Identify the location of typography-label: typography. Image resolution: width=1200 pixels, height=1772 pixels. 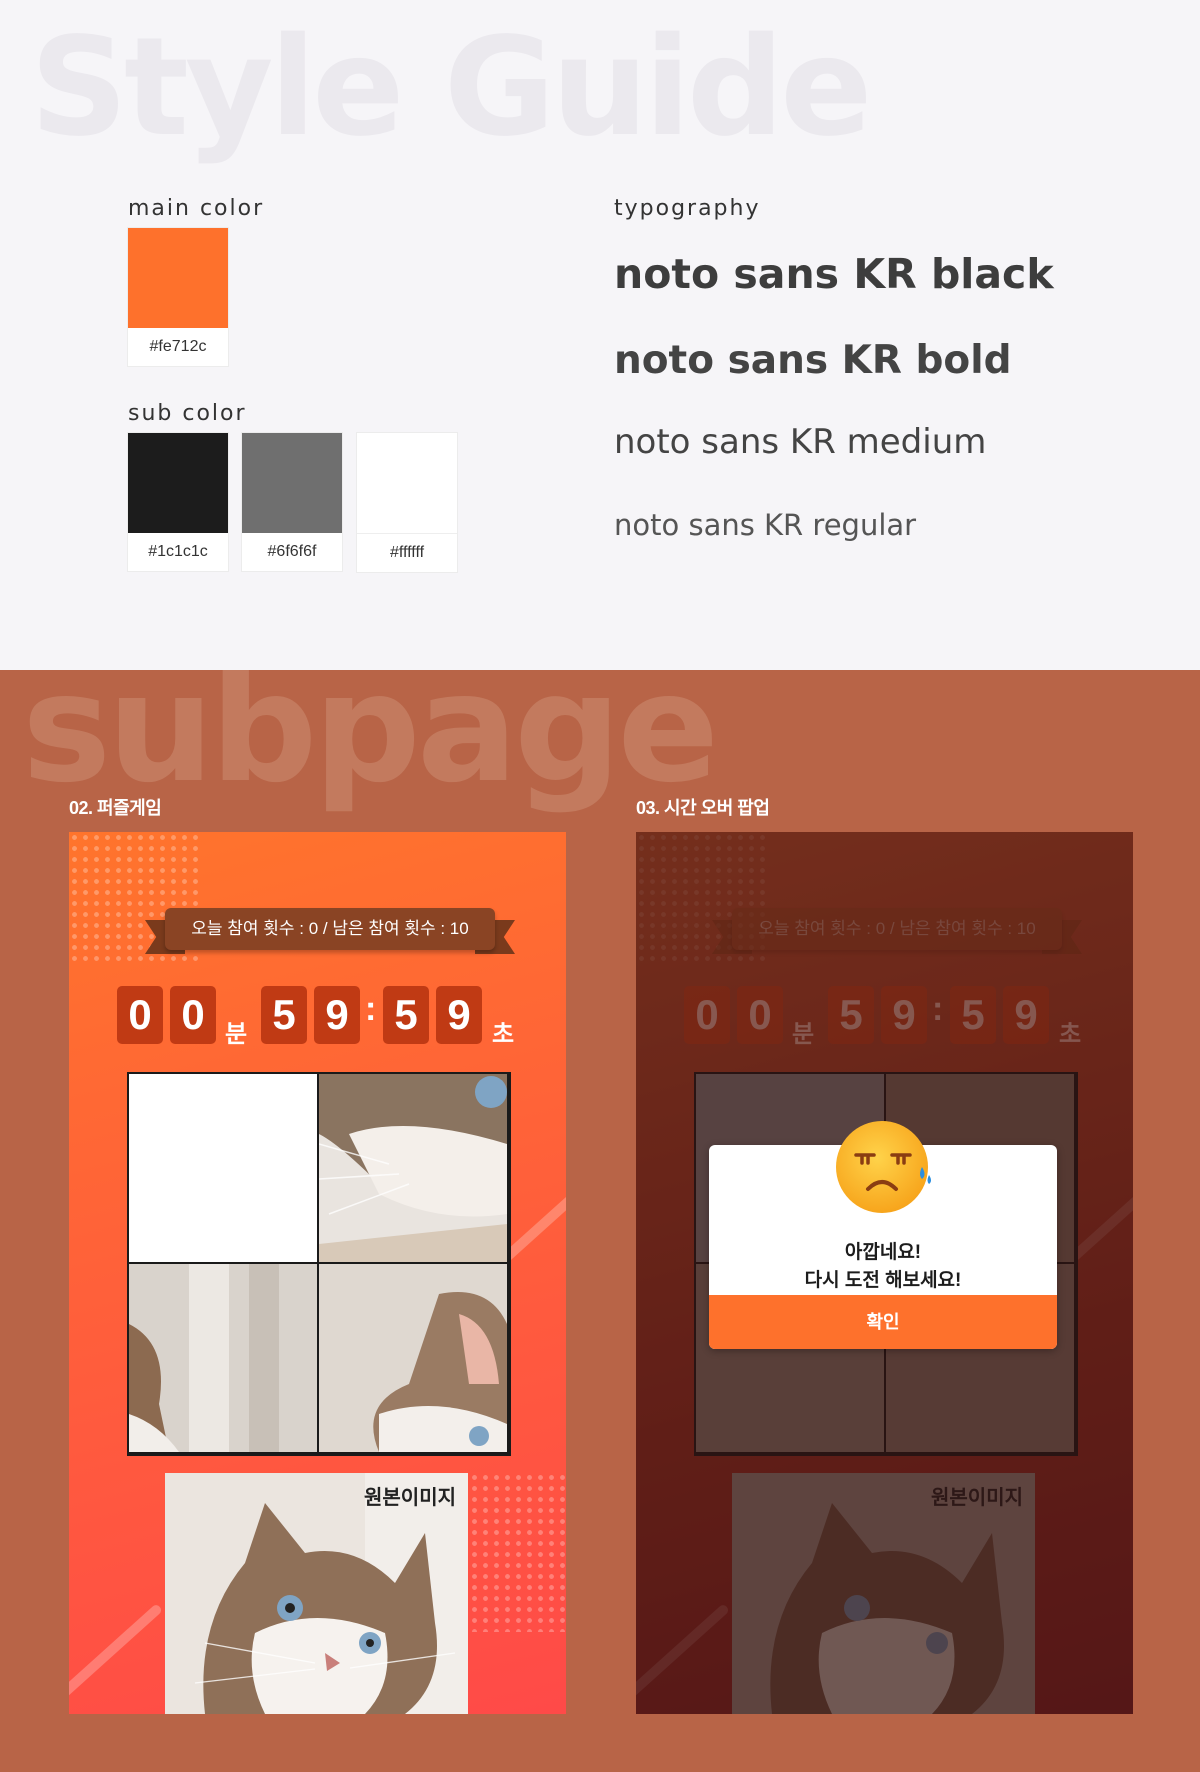
(687, 208).